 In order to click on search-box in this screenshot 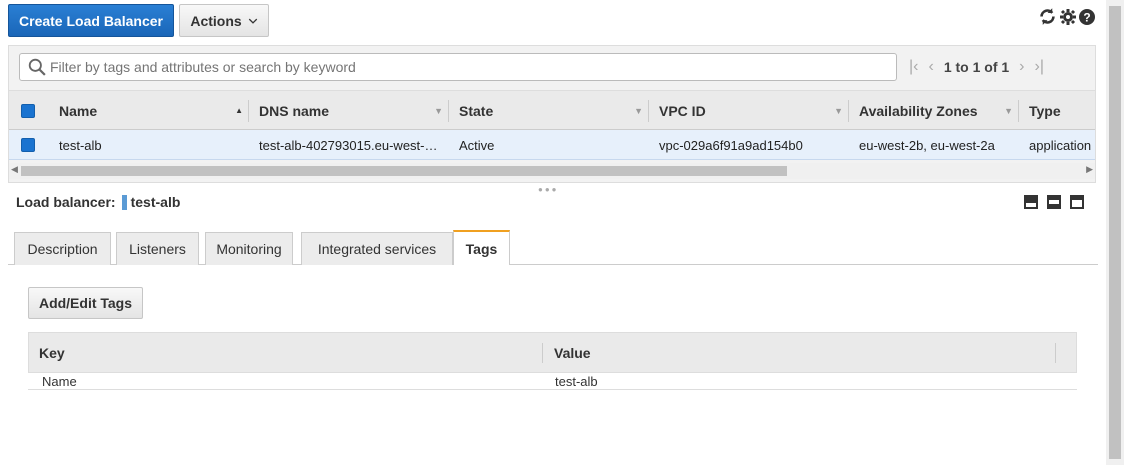, I will do `click(458, 67)`.